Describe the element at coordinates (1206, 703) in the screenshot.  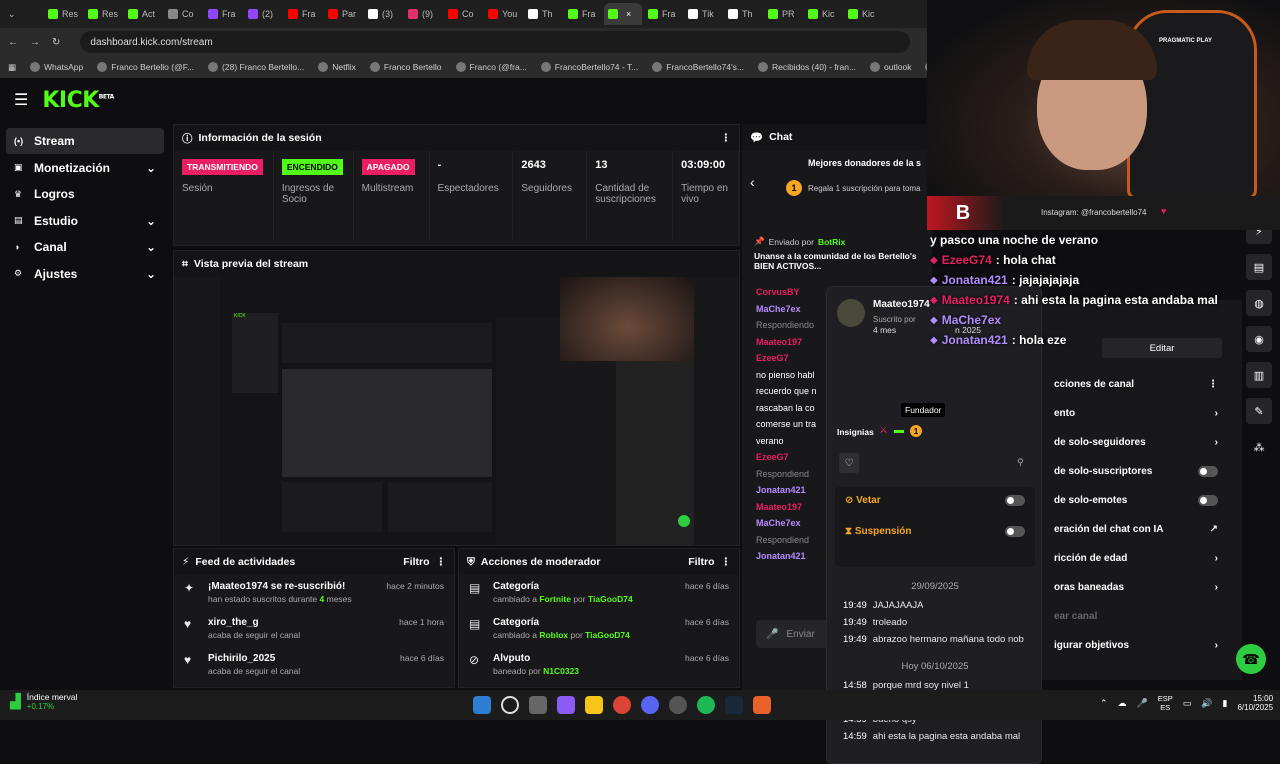
I see `volume-icon: 🔊` at that location.